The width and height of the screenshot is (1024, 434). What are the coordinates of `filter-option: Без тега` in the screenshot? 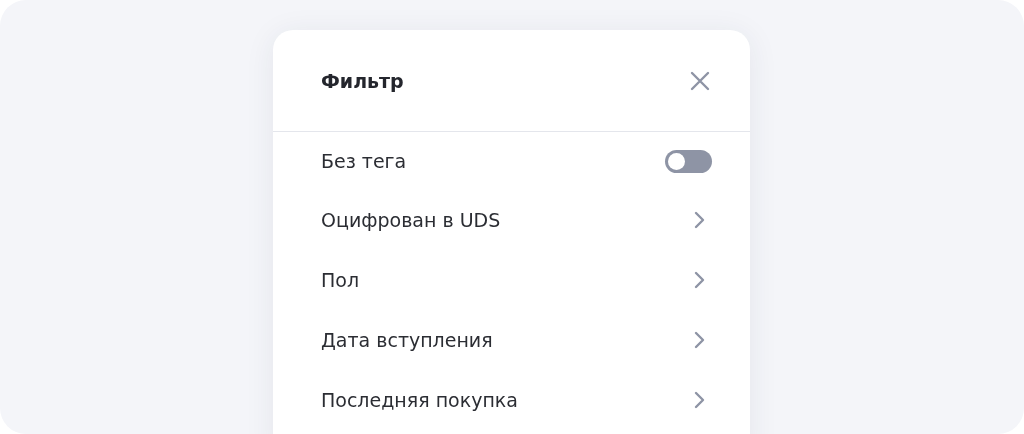 It's located at (364, 161).